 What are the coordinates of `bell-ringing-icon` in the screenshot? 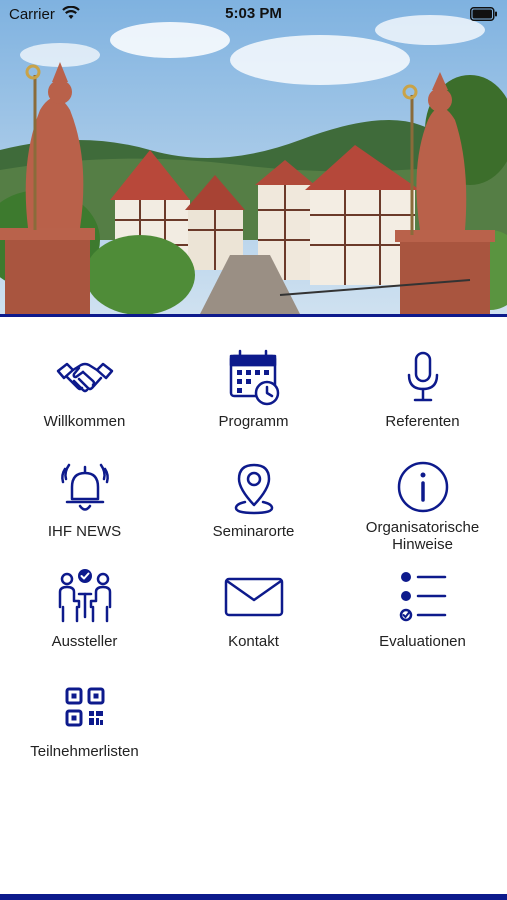 It's located at (85, 487).